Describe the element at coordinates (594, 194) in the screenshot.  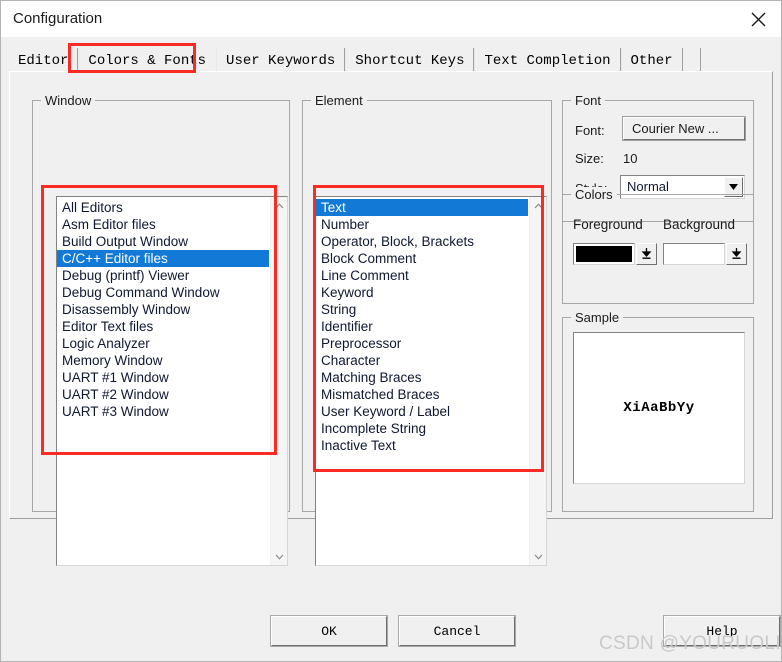
I see `colors-group-caption: Colors` at that location.